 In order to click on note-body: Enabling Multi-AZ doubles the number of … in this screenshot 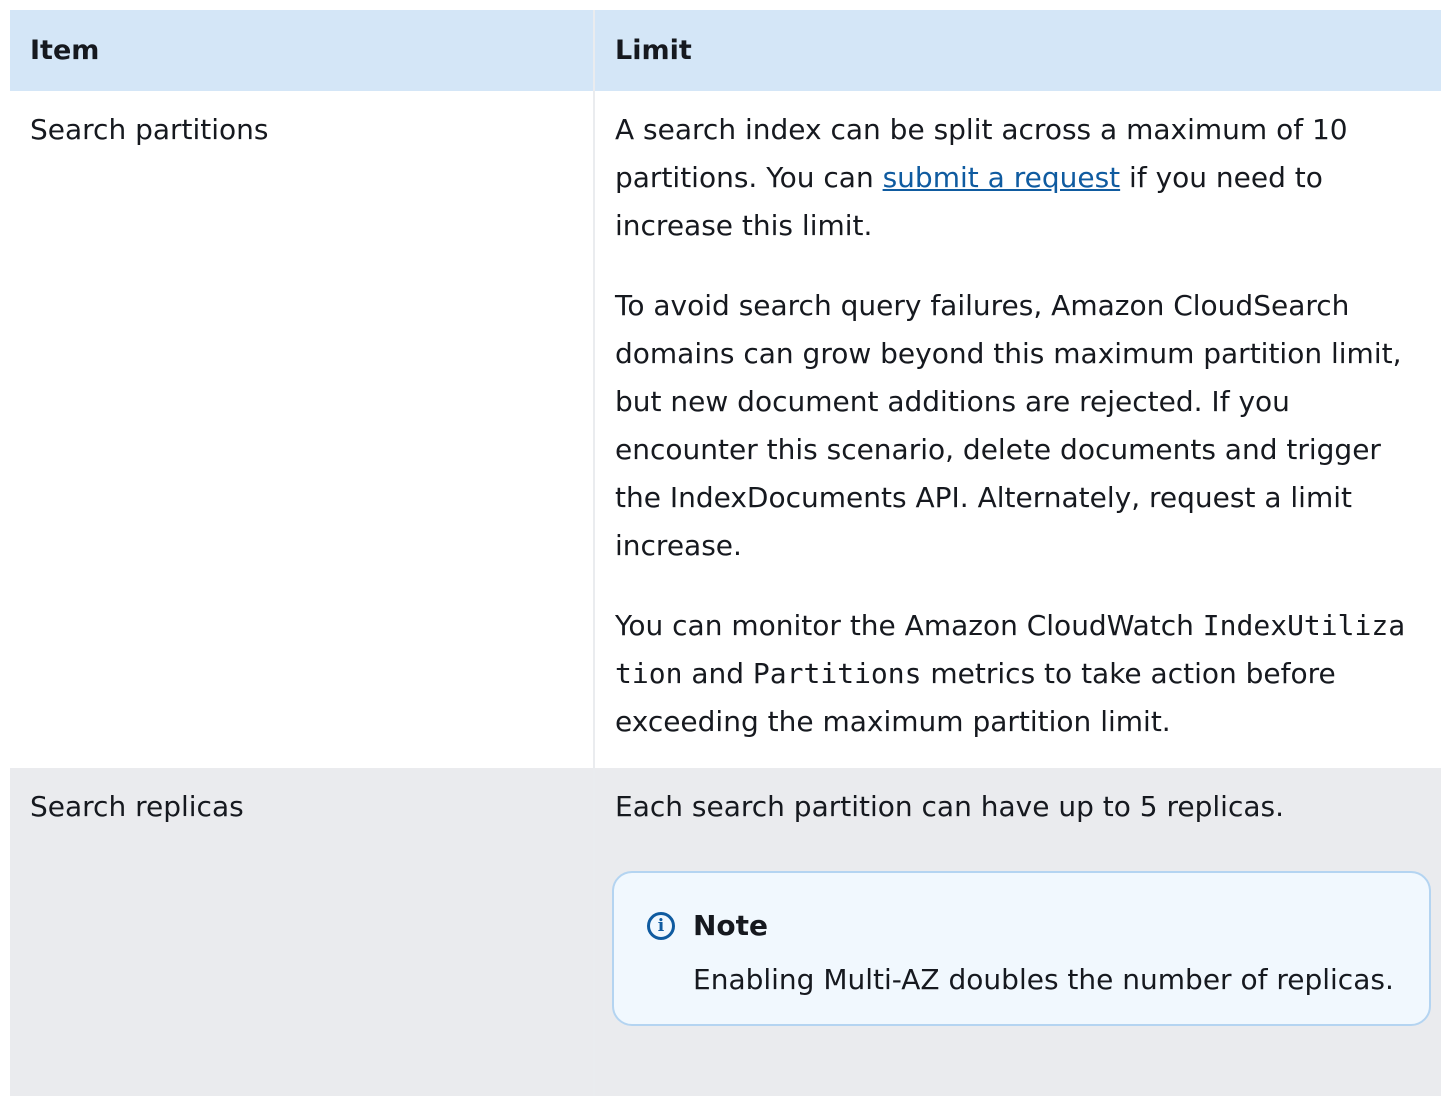, I will do `click(1043, 979)`.